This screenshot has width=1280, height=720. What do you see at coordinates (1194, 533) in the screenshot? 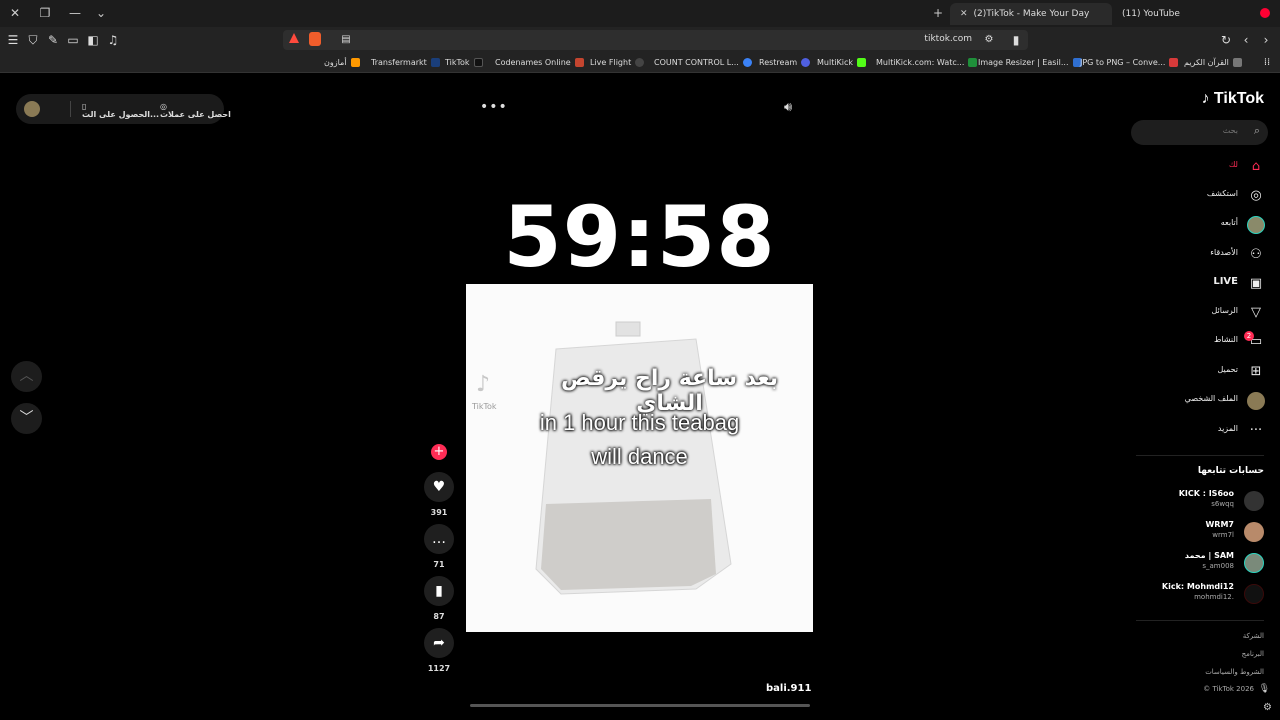
I see `following-account: WRM7 wrm7l` at bounding box center [1194, 533].